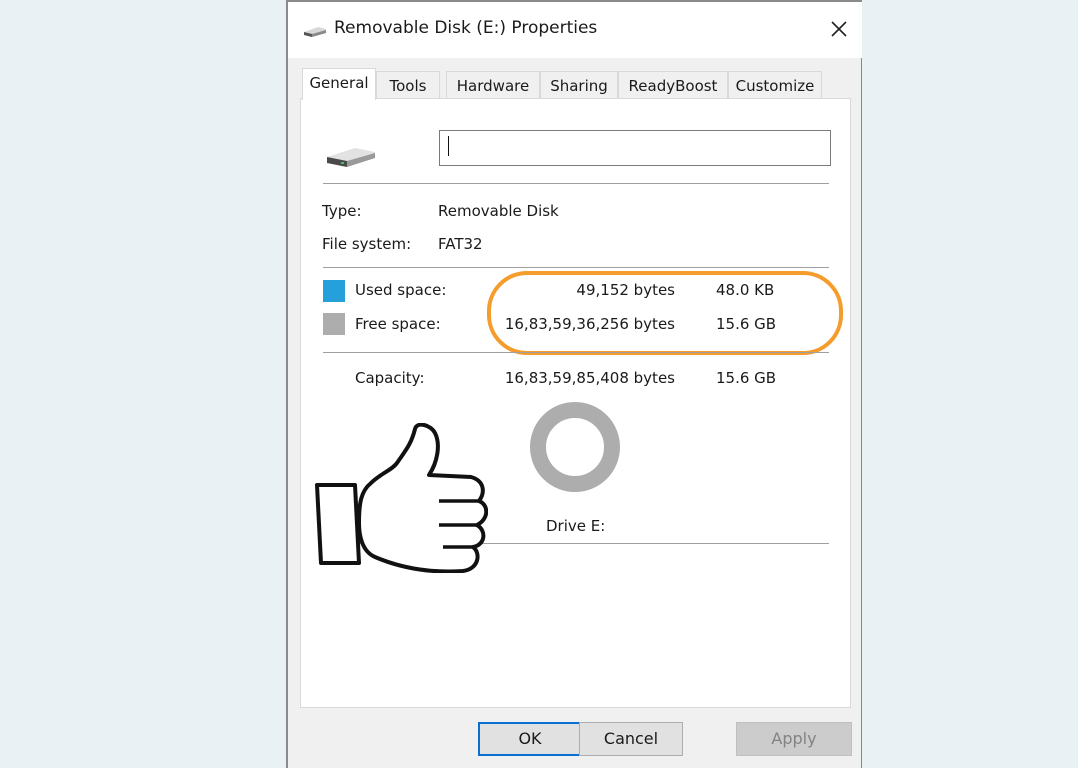 The height and width of the screenshot is (768, 1078). Describe the element at coordinates (794, 739) in the screenshot. I see `apply-button: Apply` at that location.